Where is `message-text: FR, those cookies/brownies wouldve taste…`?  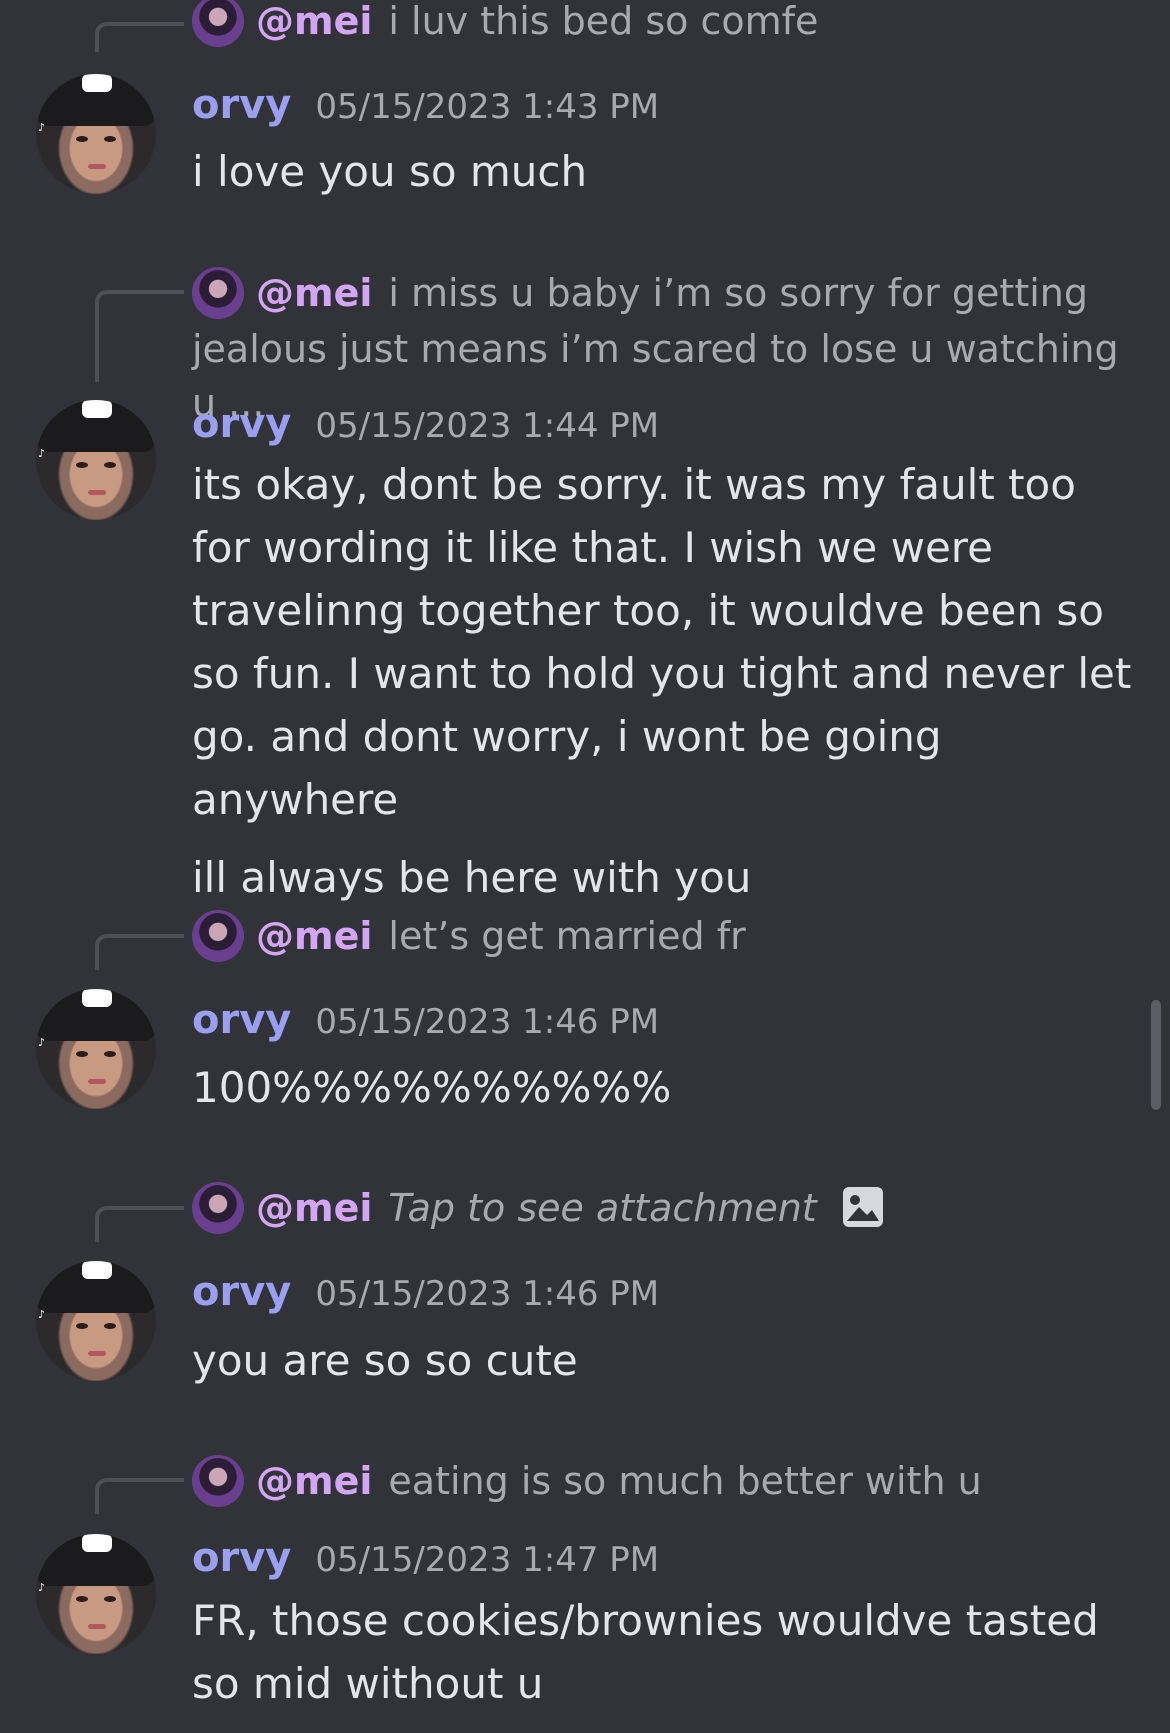 message-text: FR, those cookies/brownies wouldve taste… is located at coordinates (645, 1652).